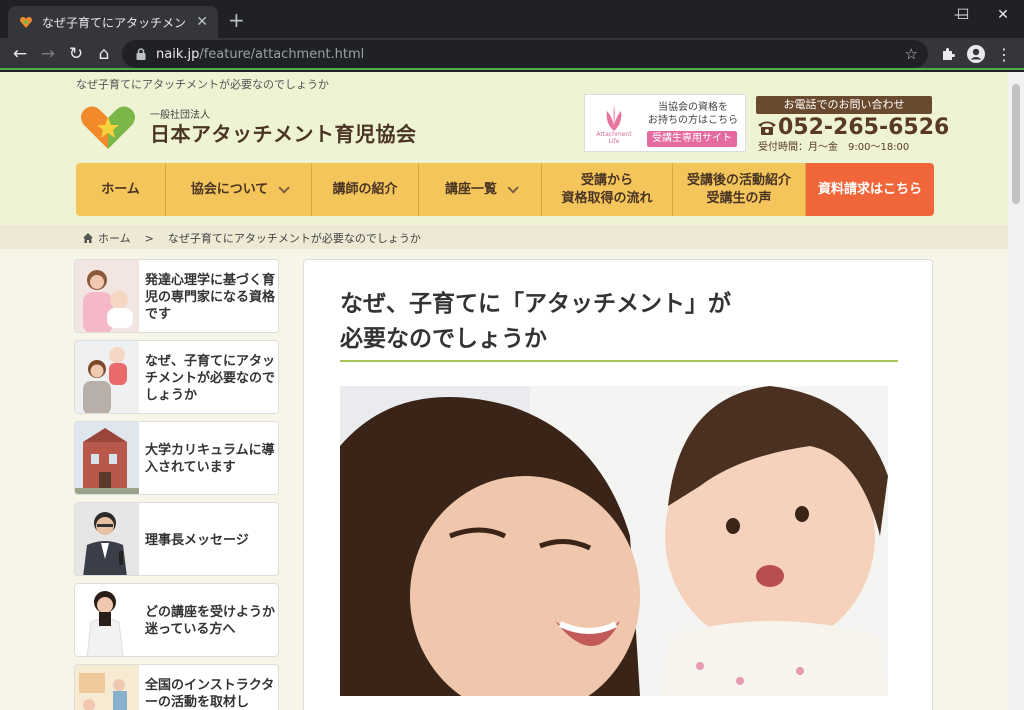  Describe the element at coordinates (443, 338) in the screenshot. I see `page-title-line2: 必要なのでしょうか` at that location.